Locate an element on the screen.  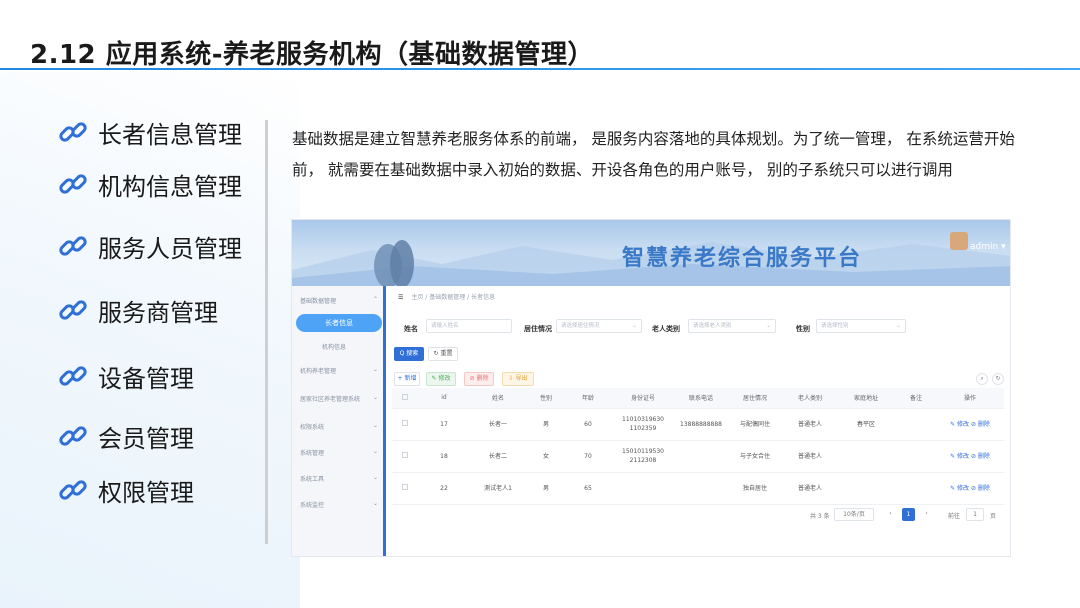
column-header: id is located at coordinates (444, 398).